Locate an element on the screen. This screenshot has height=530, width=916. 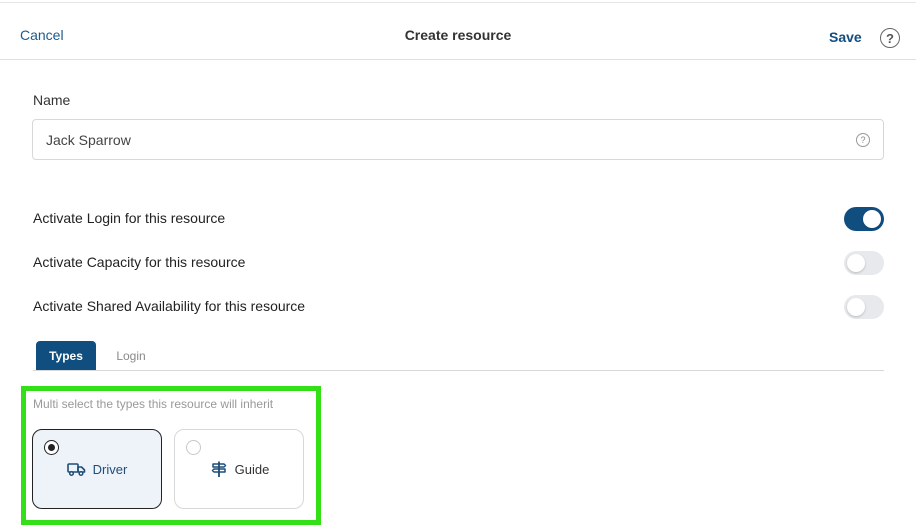
radio-unselected is located at coordinates (193, 447).